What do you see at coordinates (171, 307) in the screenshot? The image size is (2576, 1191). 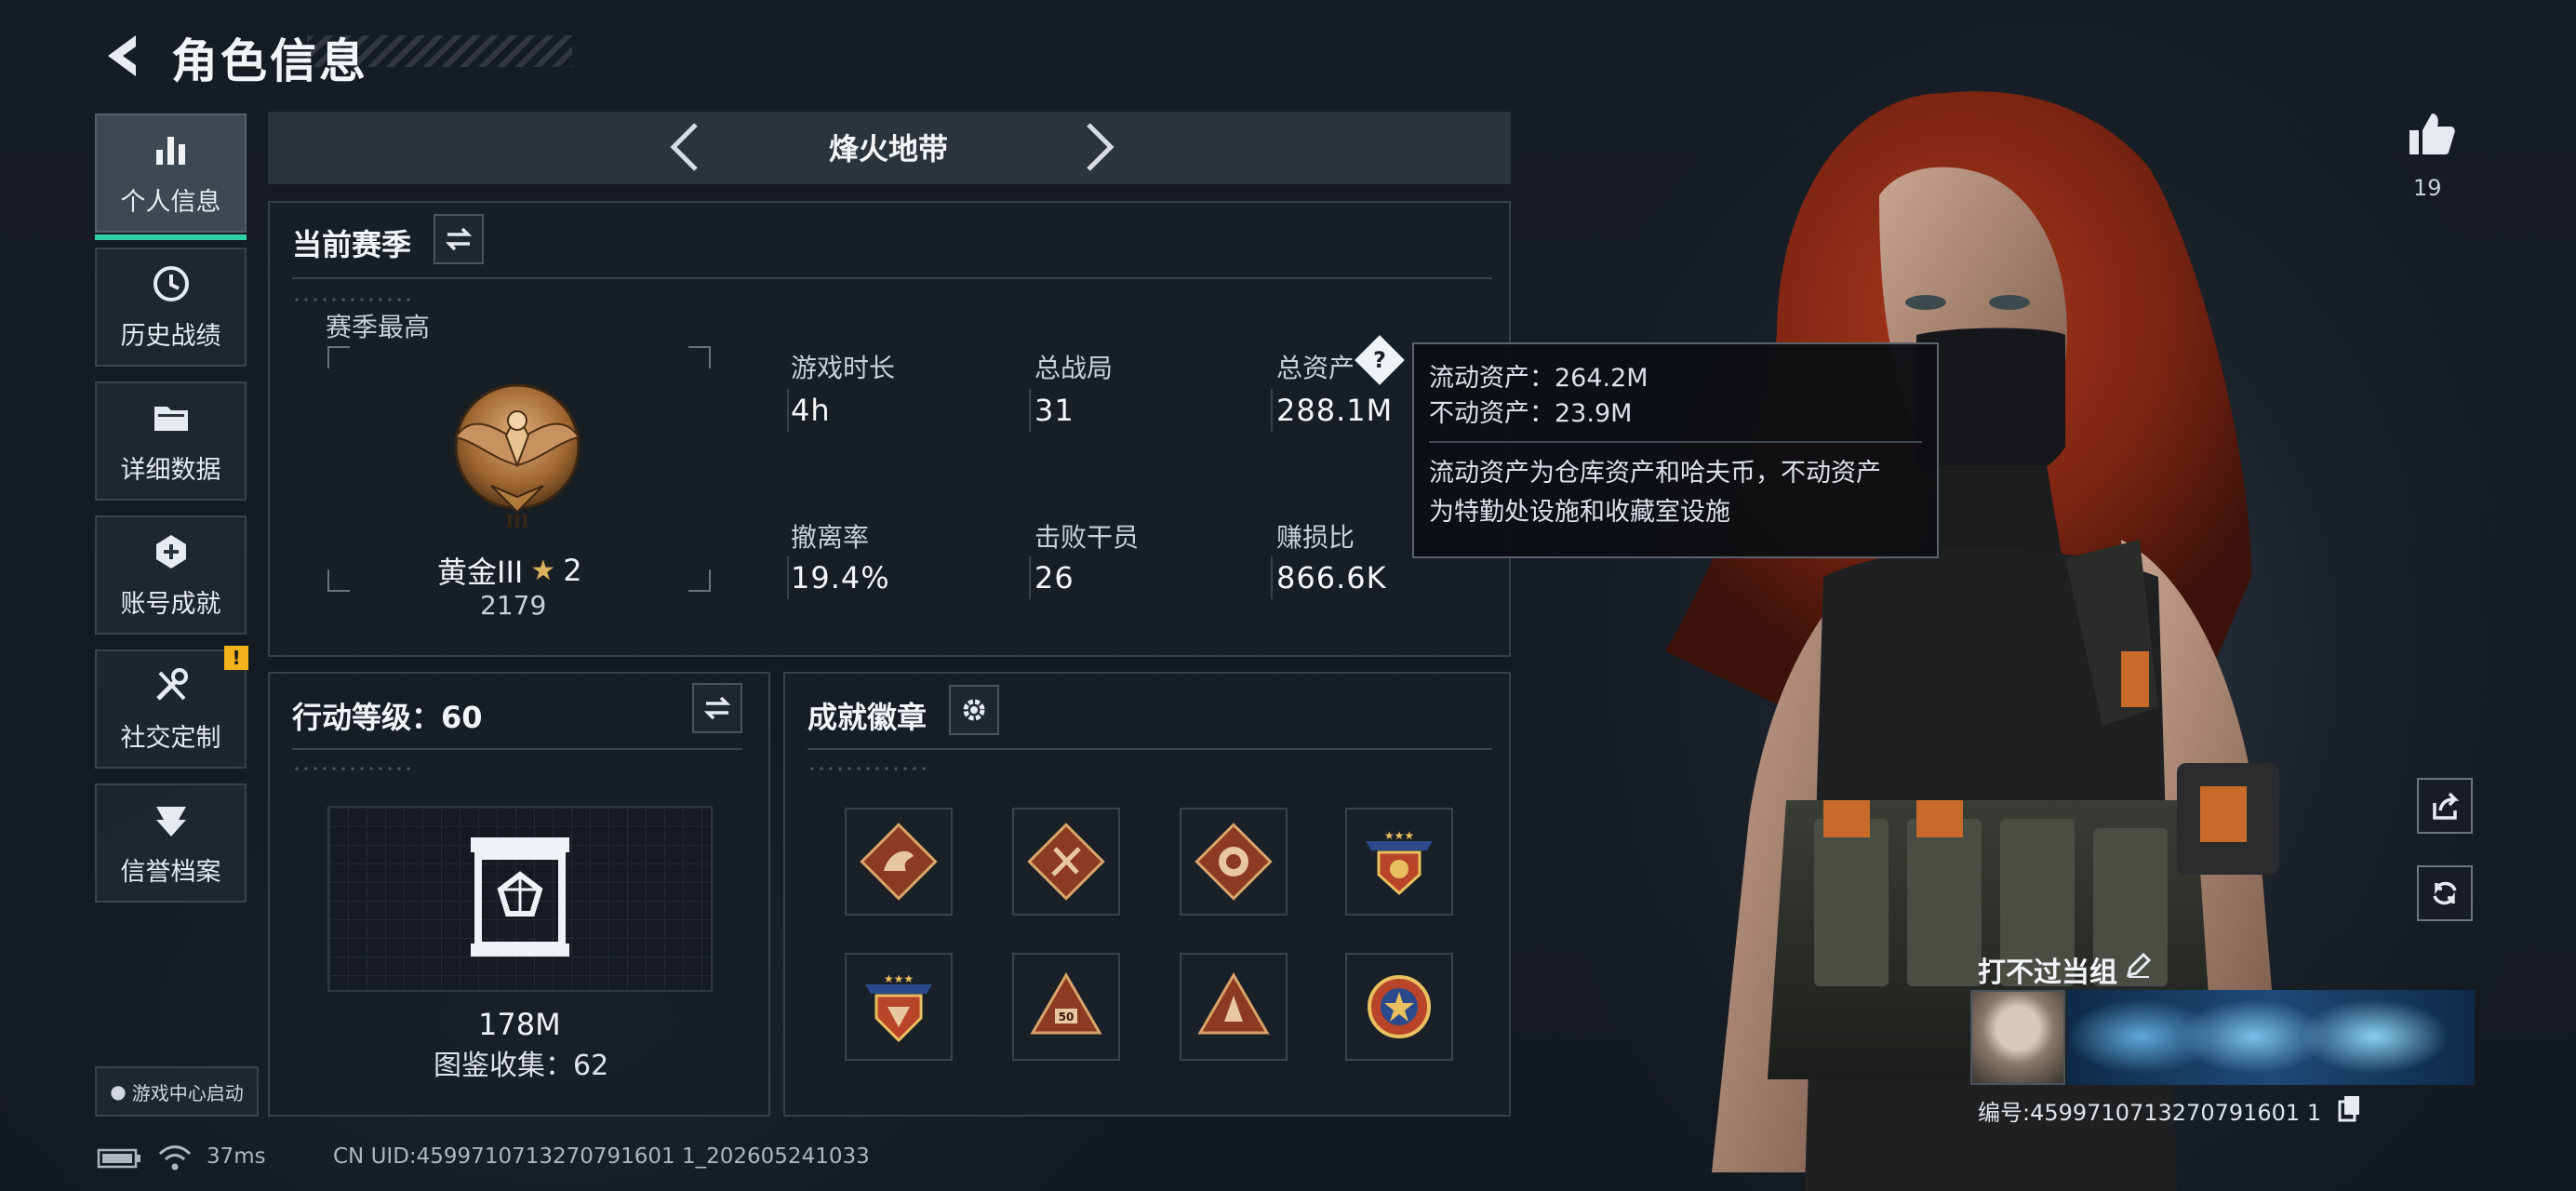 I see `sidebar-item-history: 历史战绩` at bounding box center [171, 307].